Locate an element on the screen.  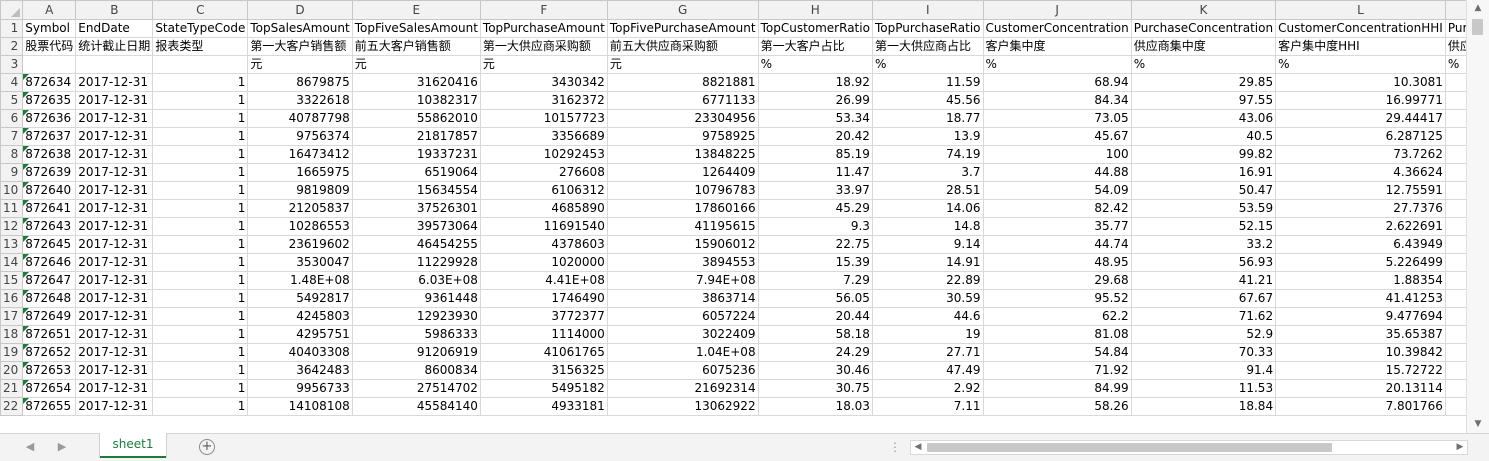
cell: 1.04E+08 is located at coordinates (682, 352).